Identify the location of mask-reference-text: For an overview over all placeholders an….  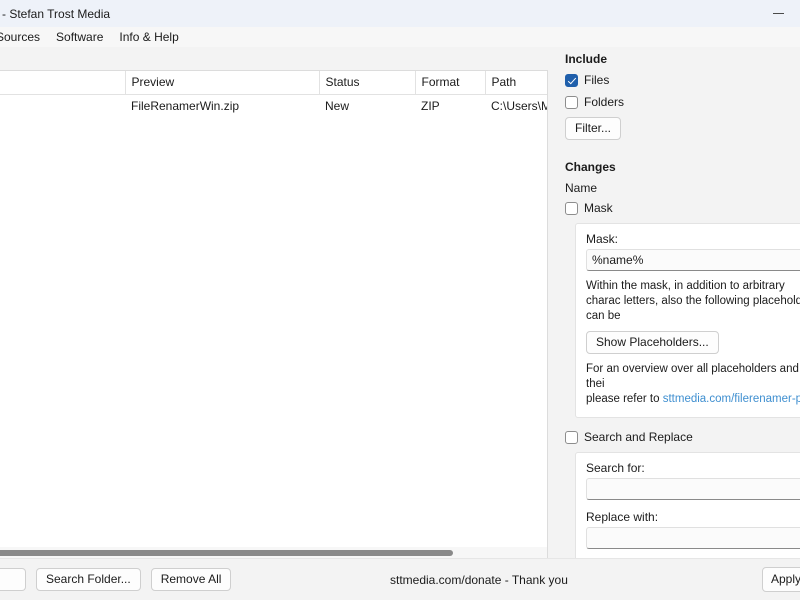
(693, 384).